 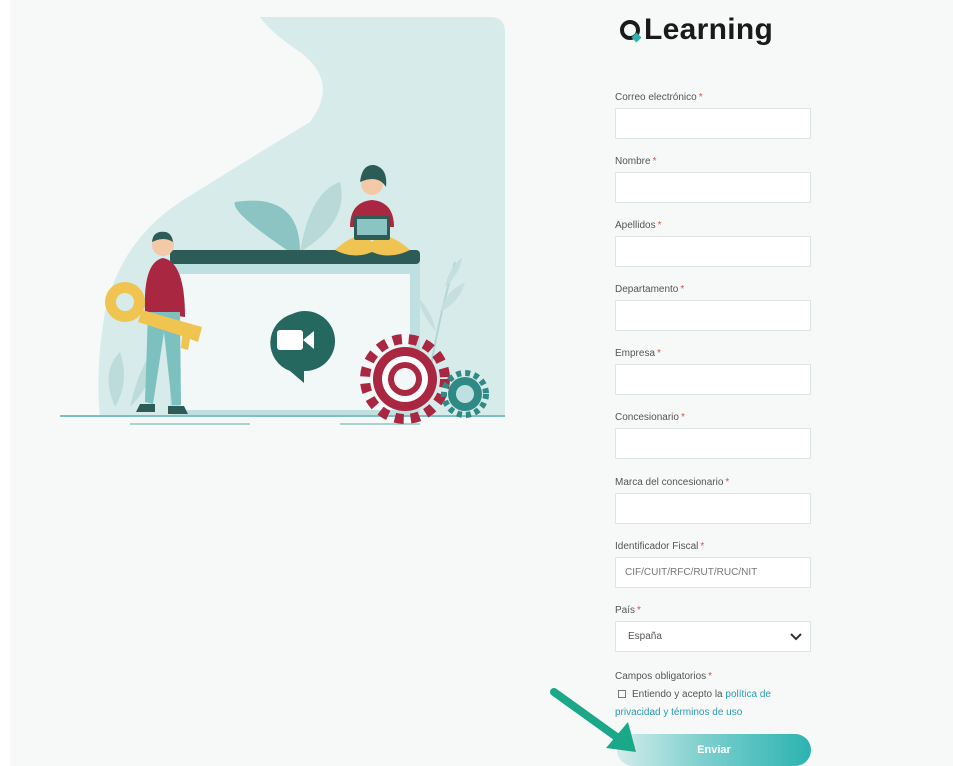 I want to click on submit-button: Enviar, so click(x=714, y=750).